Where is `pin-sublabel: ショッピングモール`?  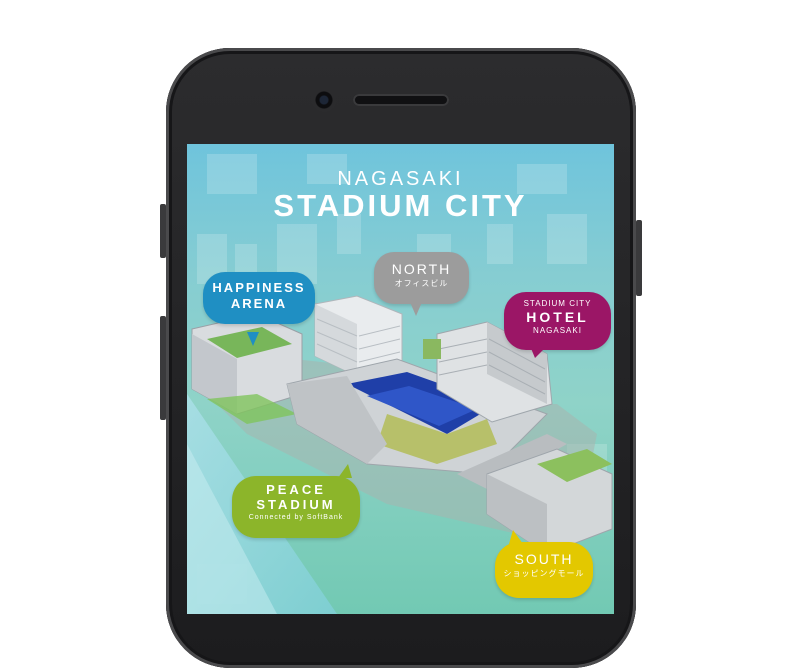
pin-sublabel: ショッピングモール is located at coordinates (544, 573).